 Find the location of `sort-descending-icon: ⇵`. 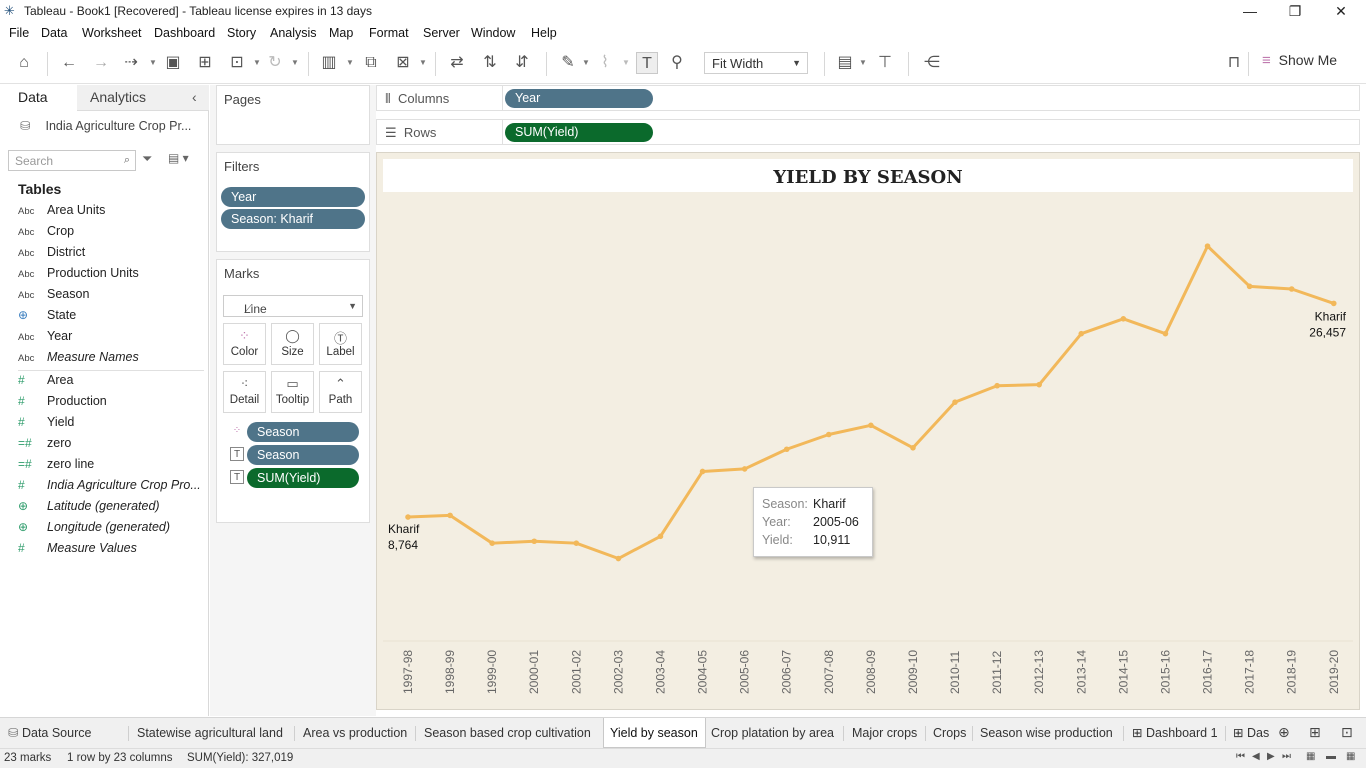

sort-descending-icon: ⇵ is located at coordinates (522, 63).